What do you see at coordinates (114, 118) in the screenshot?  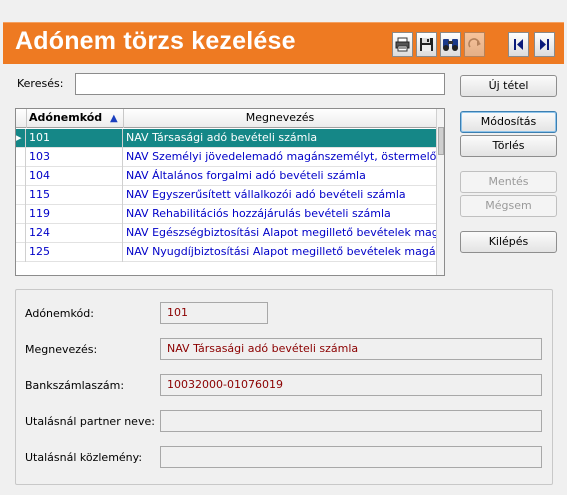 I see `sort-ascending-icon: ▲` at bounding box center [114, 118].